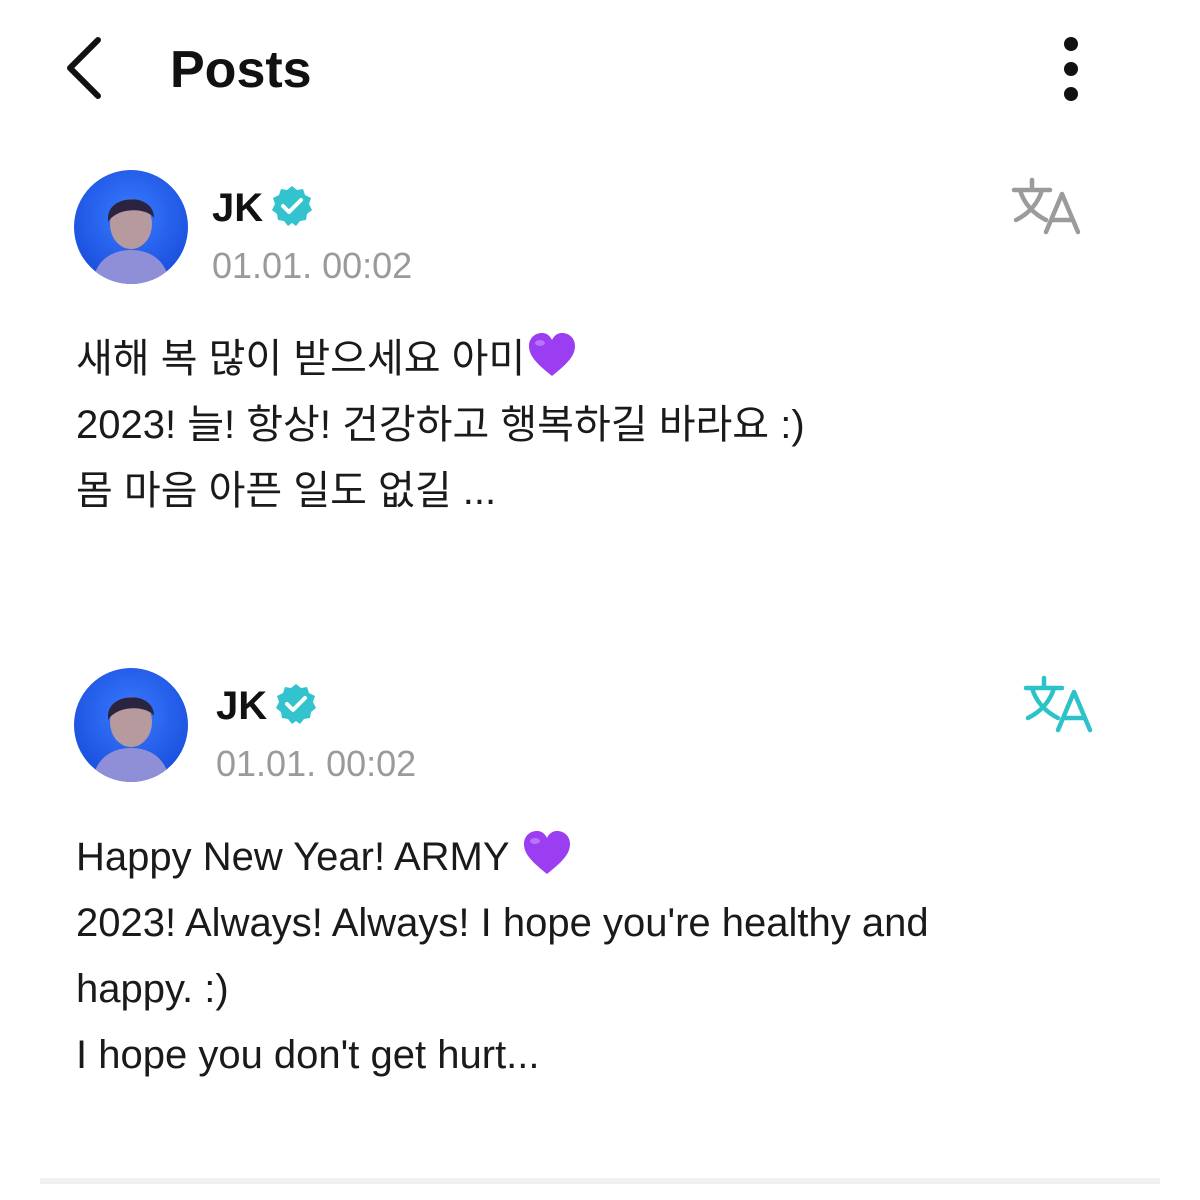 Image resolution: width=1200 pixels, height=1200 pixels. What do you see at coordinates (600, 70) in the screenshot?
I see `top-bar: Posts` at bounding box center [600, 70].